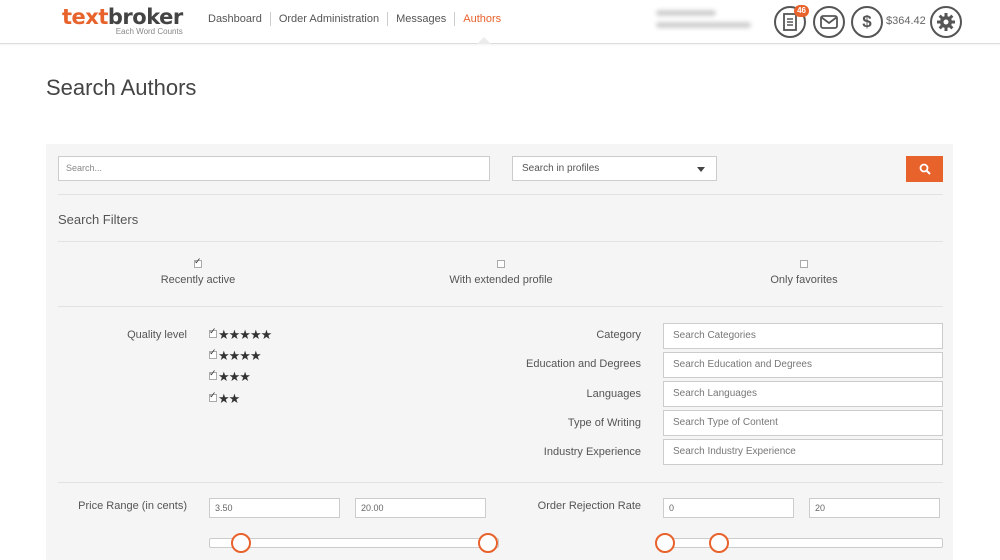  Describe the element at coordinates (354, 543) in the screenshot. I see `price-range-slider-track` at that location.